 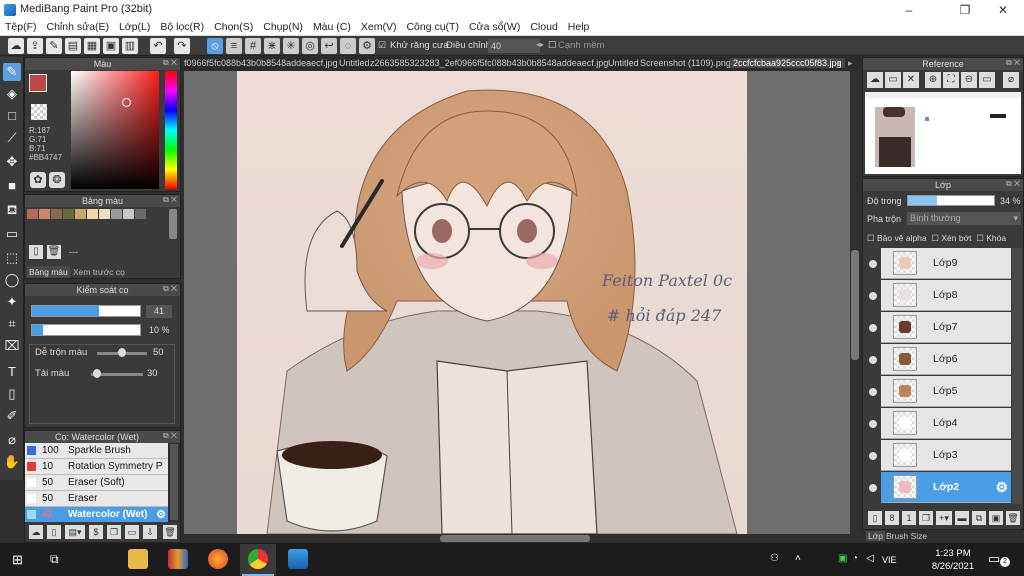 I want to click on load-slider-knob, so click(x=97, y=373).